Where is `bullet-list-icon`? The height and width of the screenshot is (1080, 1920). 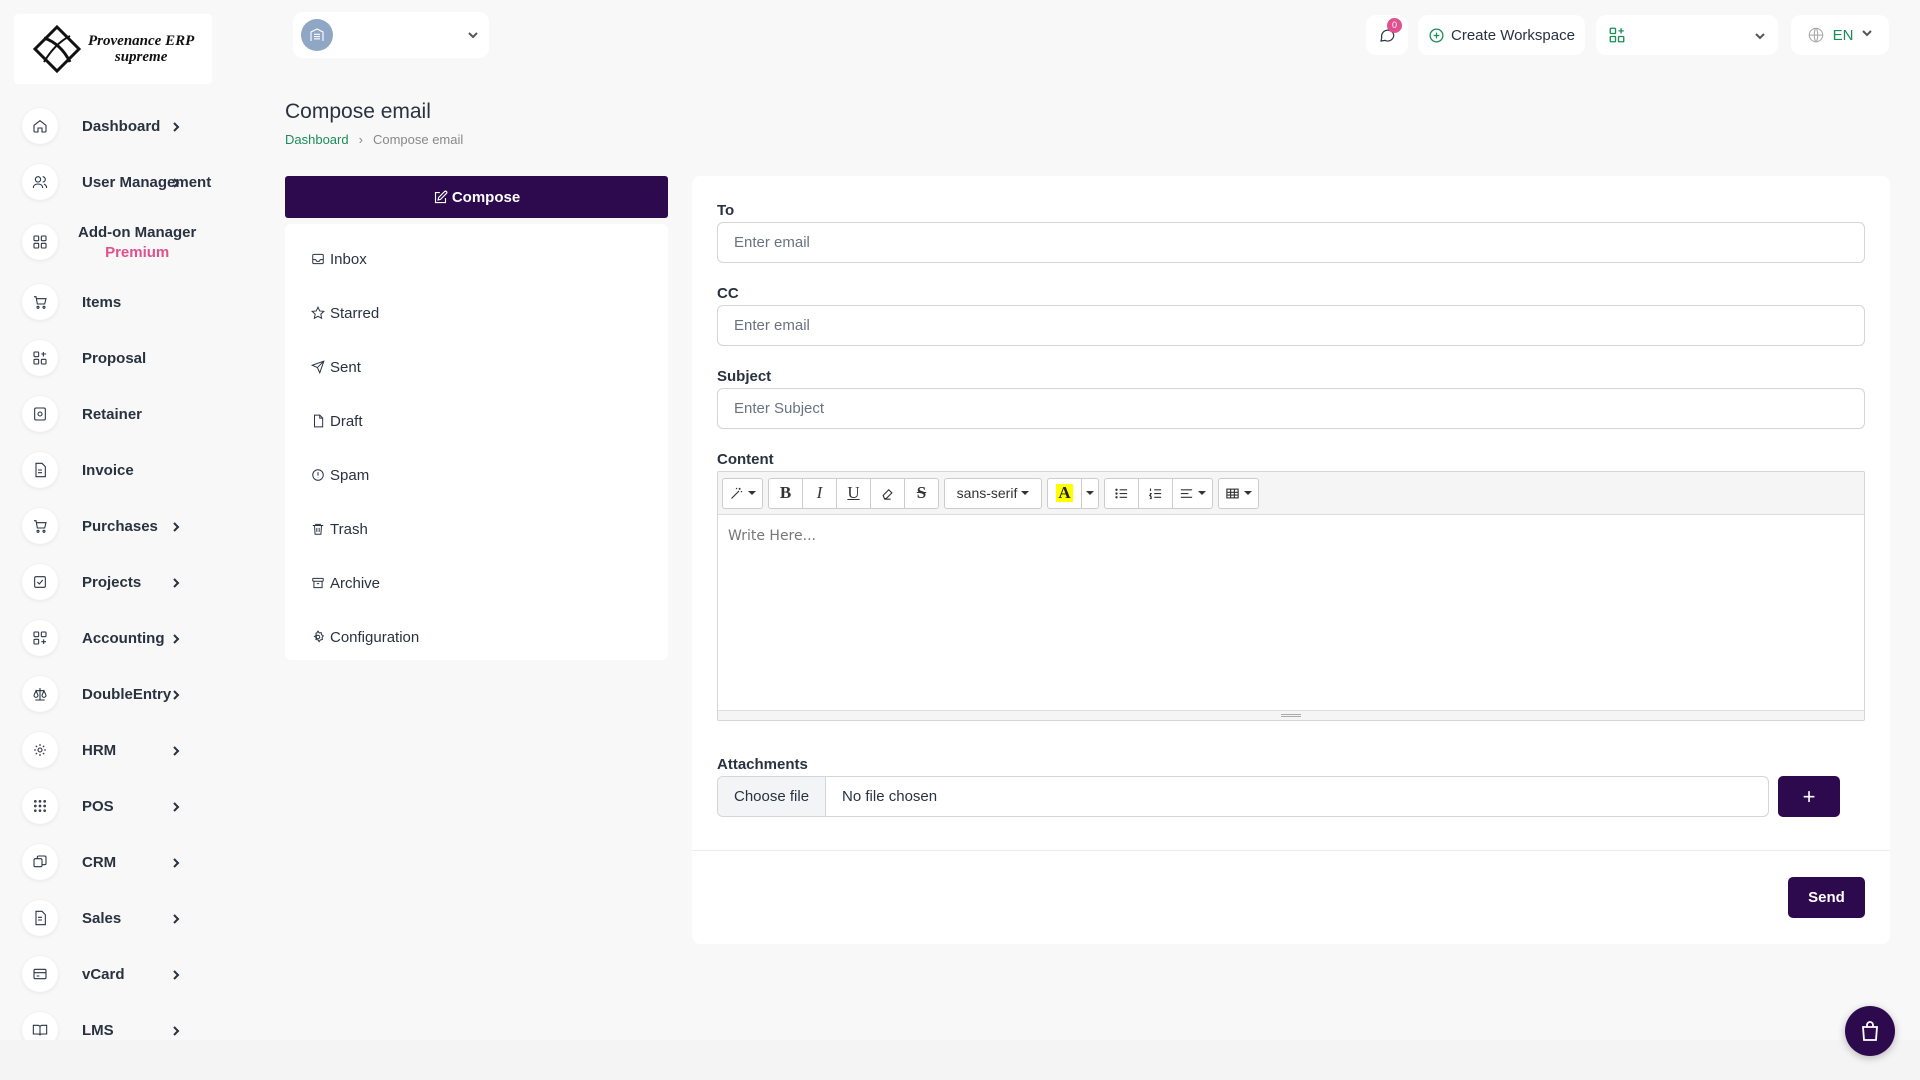
bullet-list-icon is located at coordinates (1121, 493).